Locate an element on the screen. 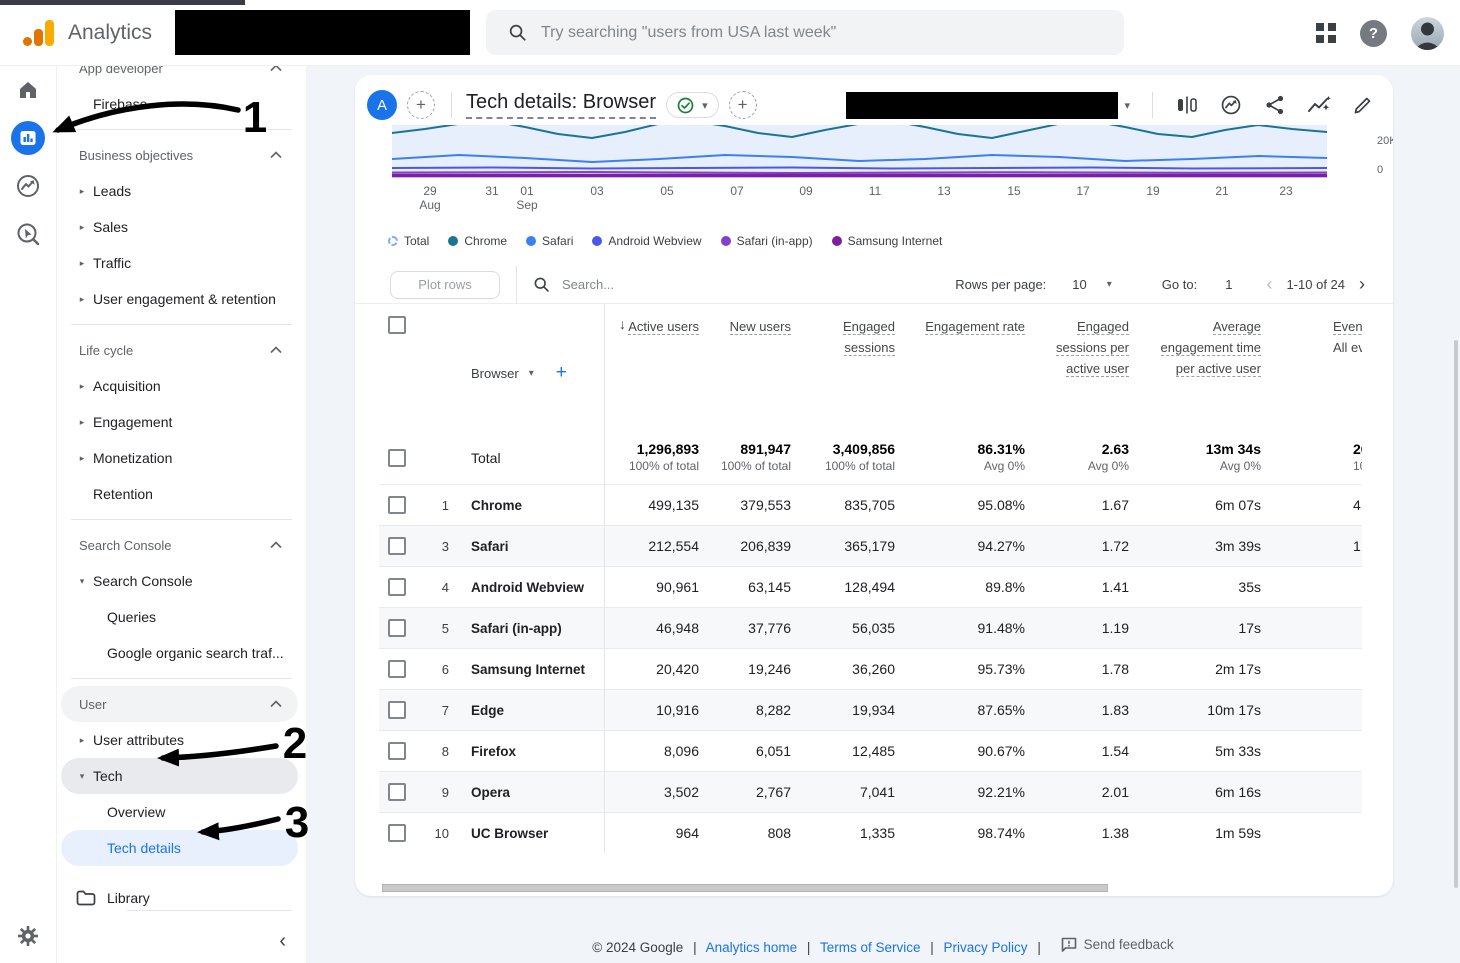 The height and width of the screenshot is (963, 1460). account-selector-redacted is located at coordinates (322, 32).